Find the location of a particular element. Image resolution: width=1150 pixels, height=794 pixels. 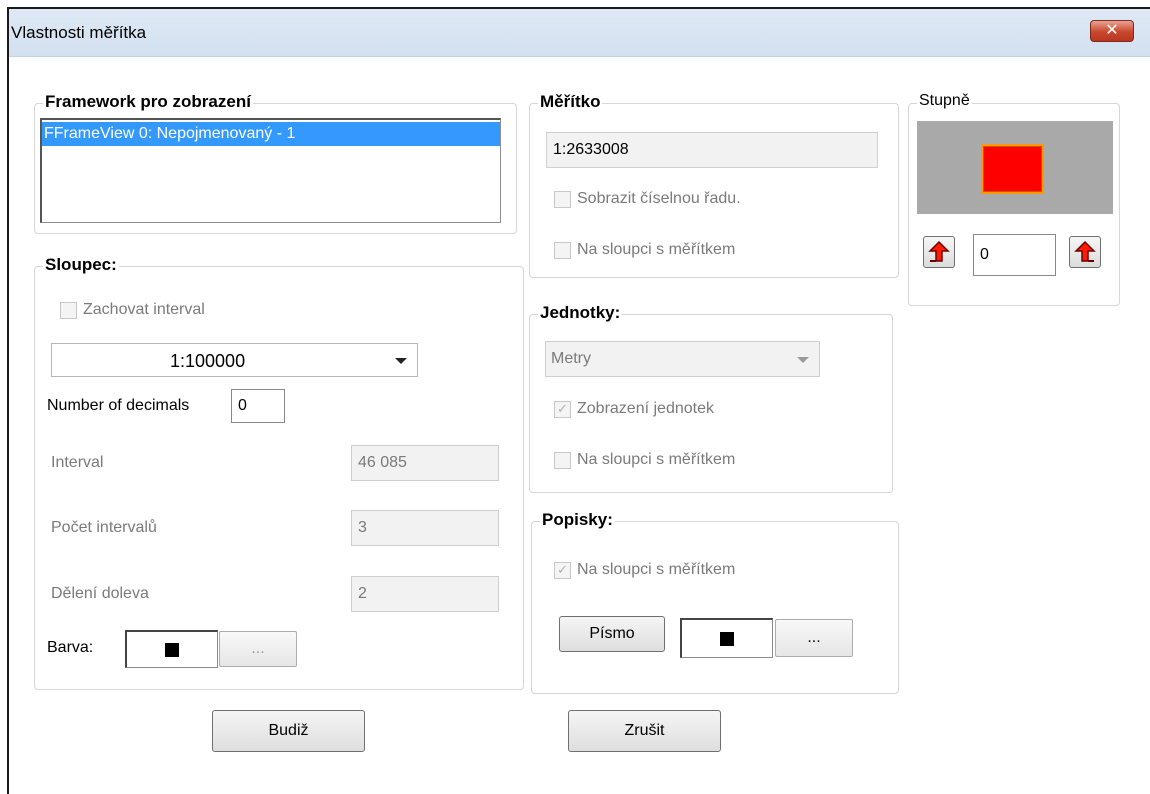

units-select: Metry is located at coordinates (682, 359).